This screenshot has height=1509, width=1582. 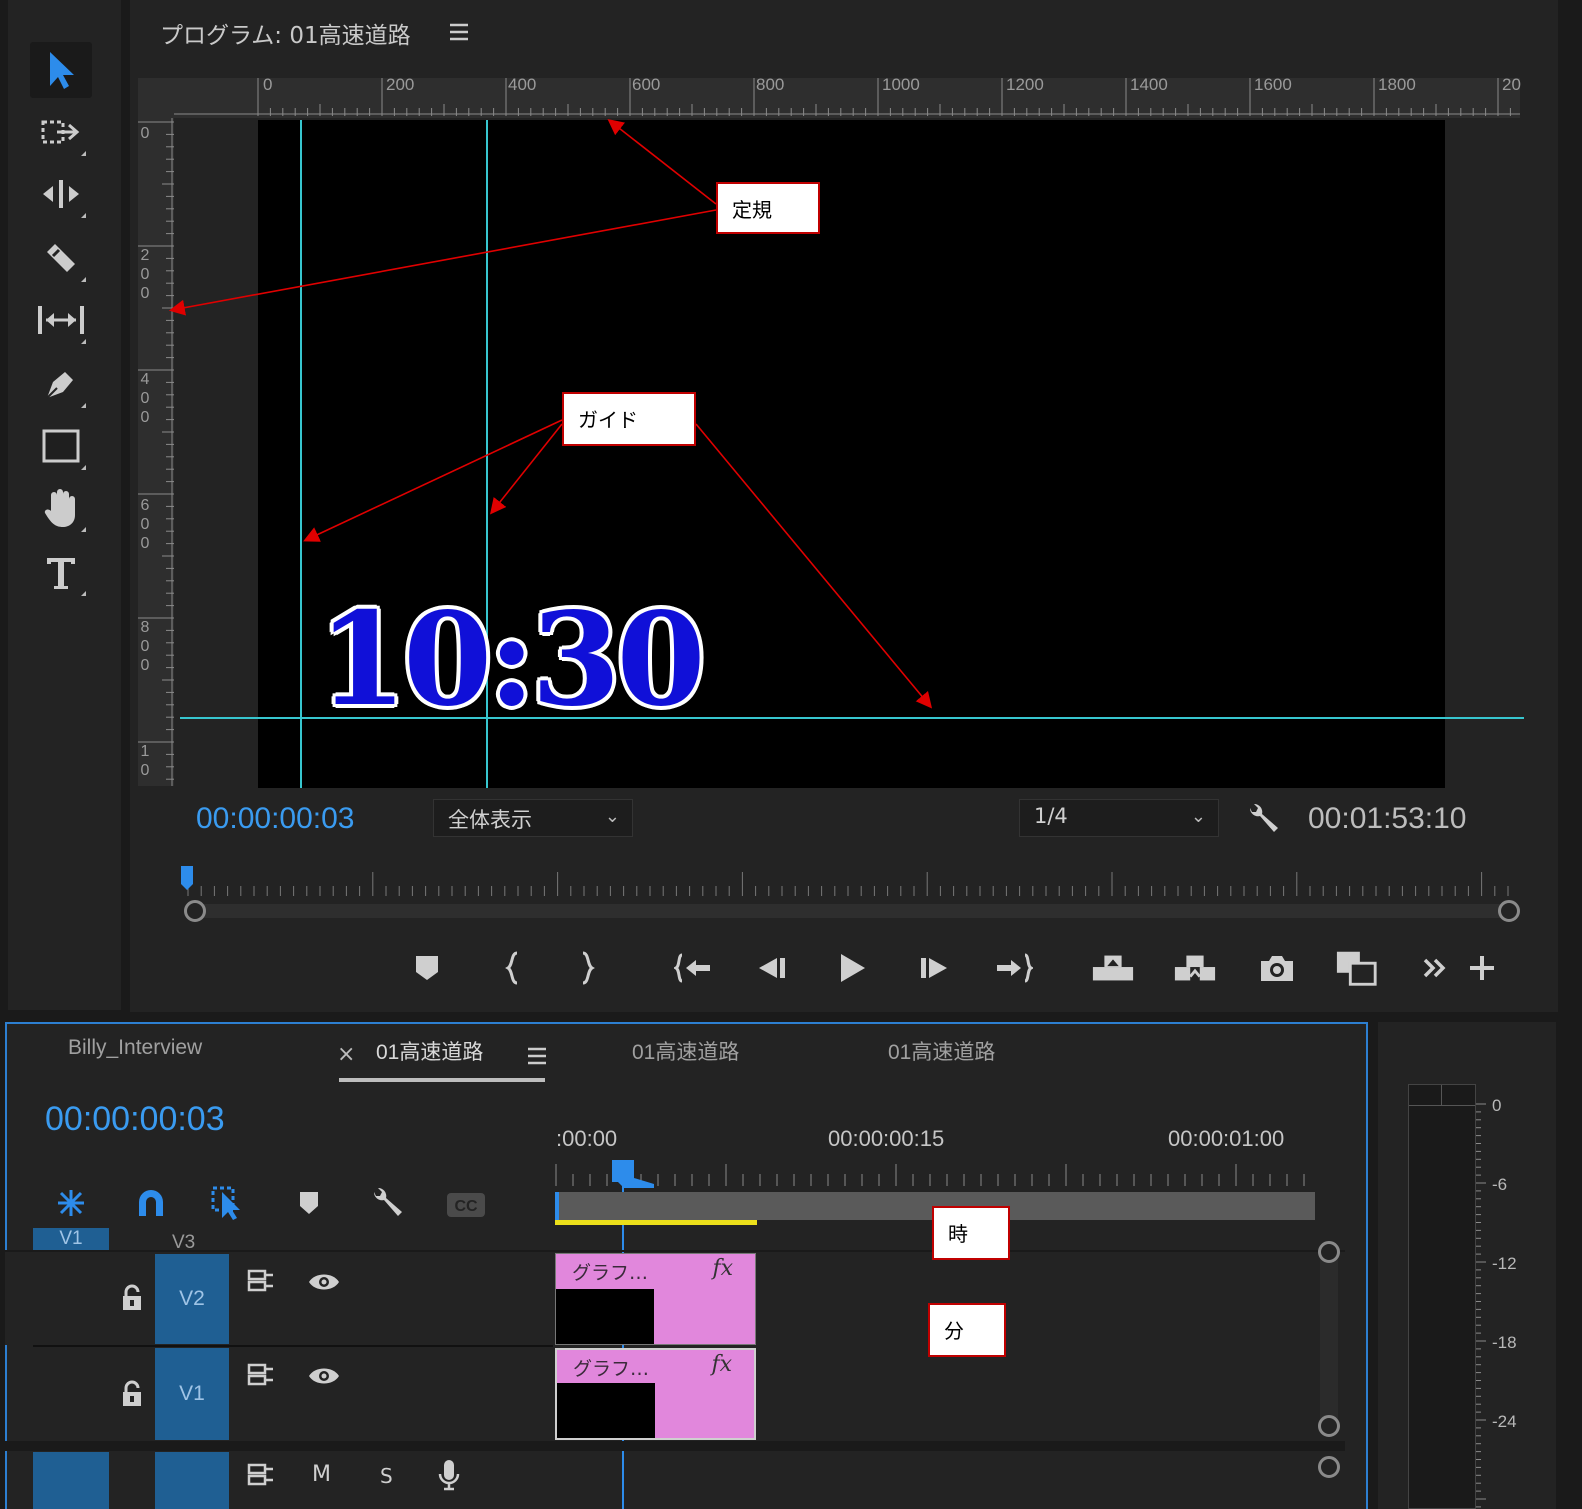 I want to click on duration-timecode: 00:01:53:10, so click(x=1387, y=818).